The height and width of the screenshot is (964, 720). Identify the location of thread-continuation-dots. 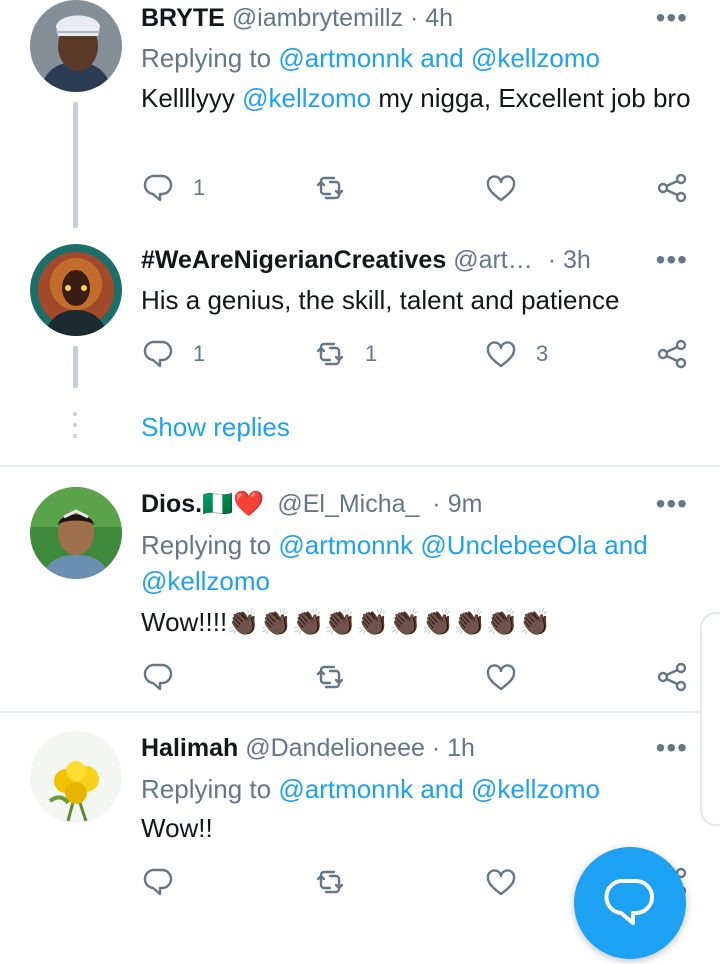
(75, 428).